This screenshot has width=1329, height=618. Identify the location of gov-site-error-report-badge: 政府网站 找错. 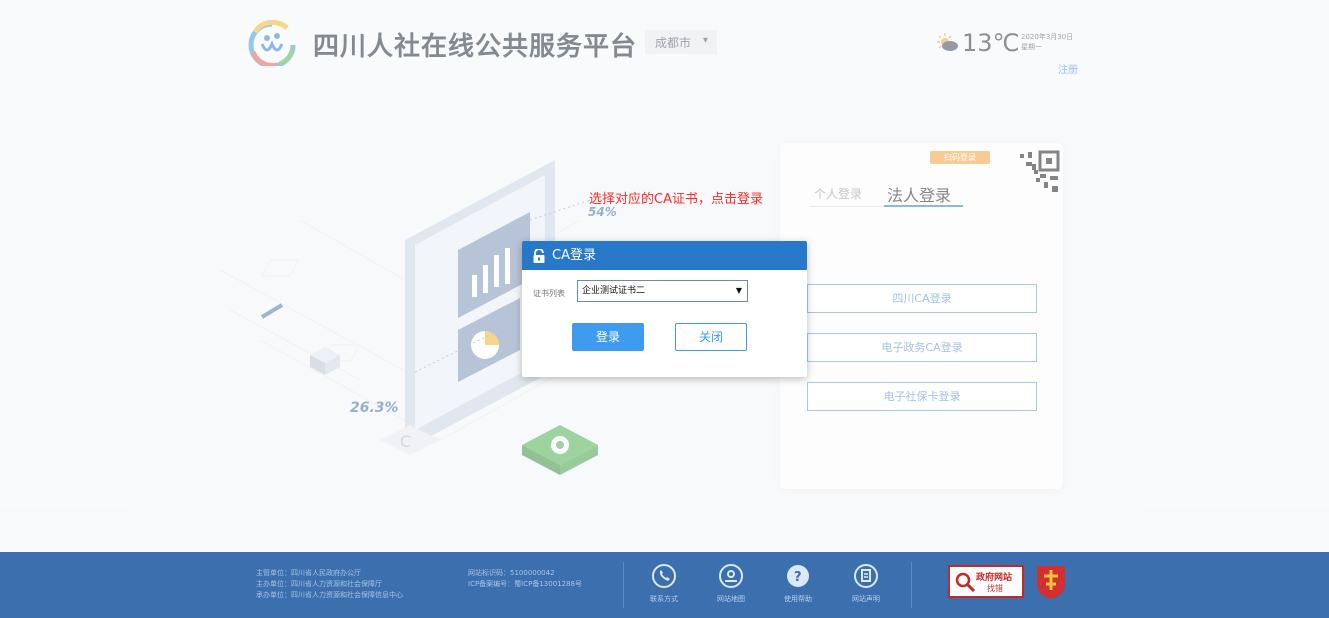
(986, 581).